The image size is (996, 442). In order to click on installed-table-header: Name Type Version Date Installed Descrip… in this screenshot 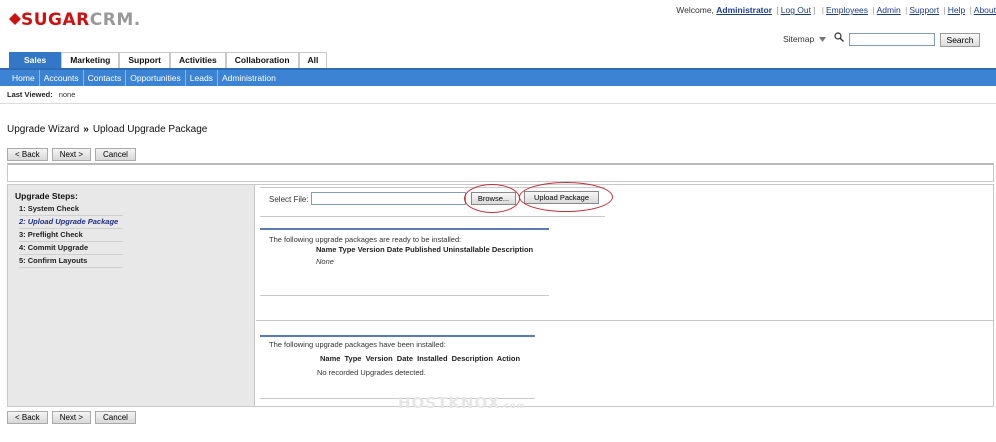, I will do `click(420, 358)`.